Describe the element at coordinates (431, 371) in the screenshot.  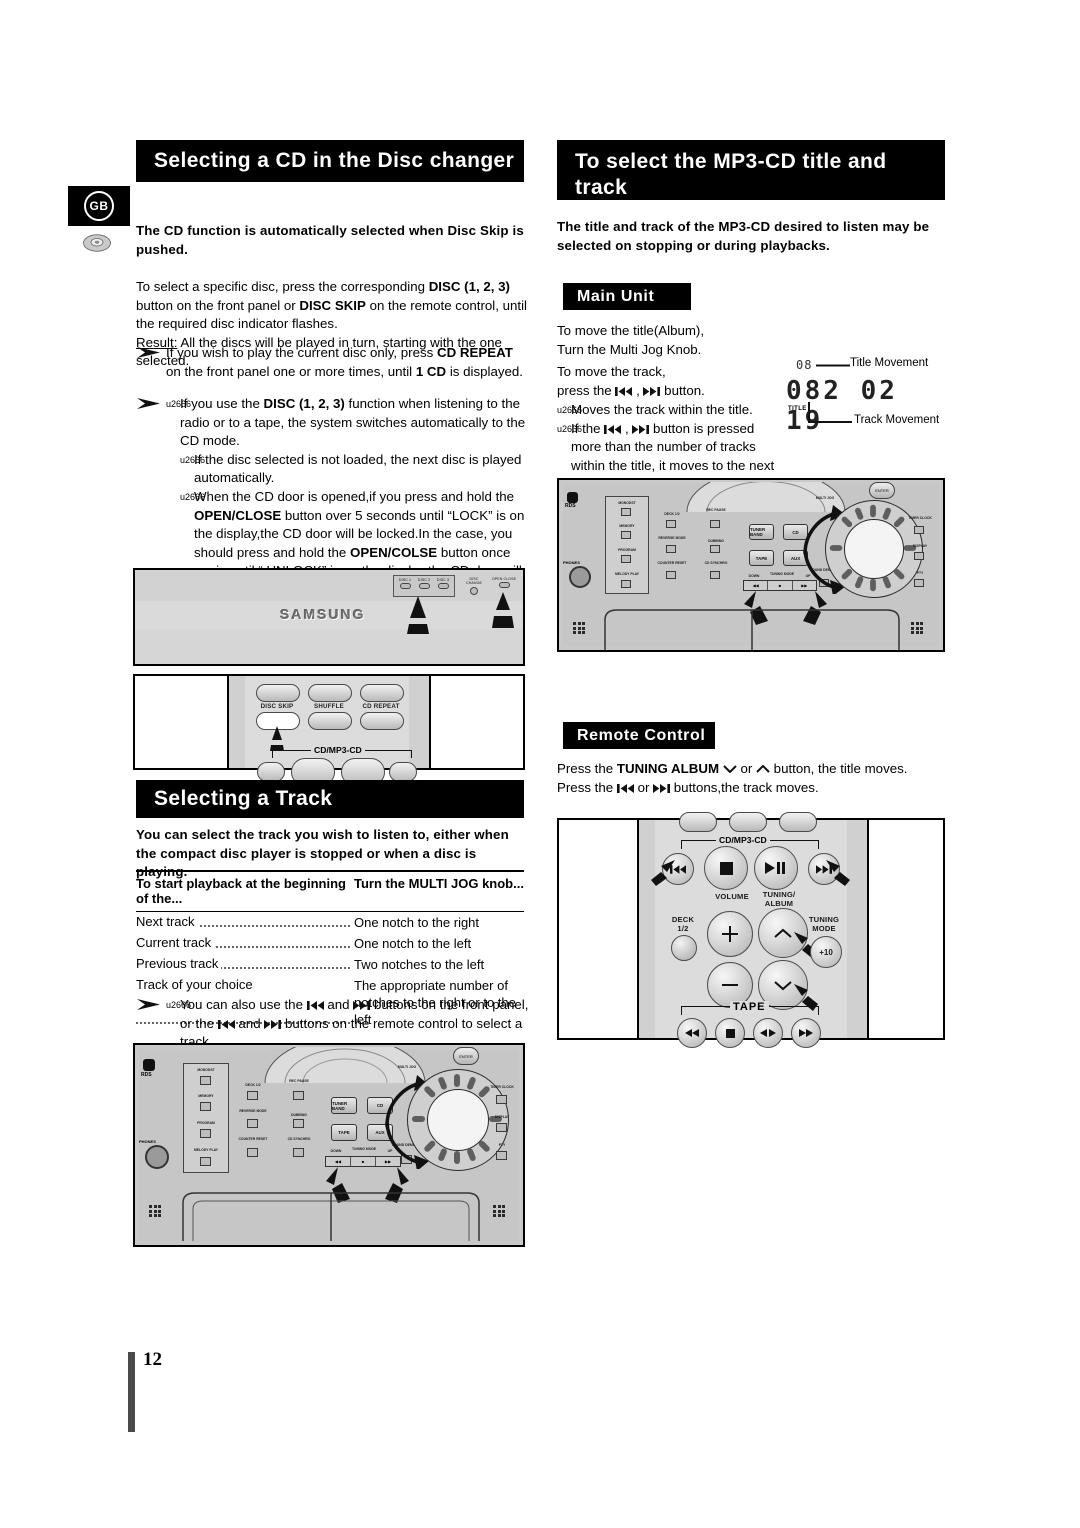
I see `note1-1cd: 1 CD` at that location.